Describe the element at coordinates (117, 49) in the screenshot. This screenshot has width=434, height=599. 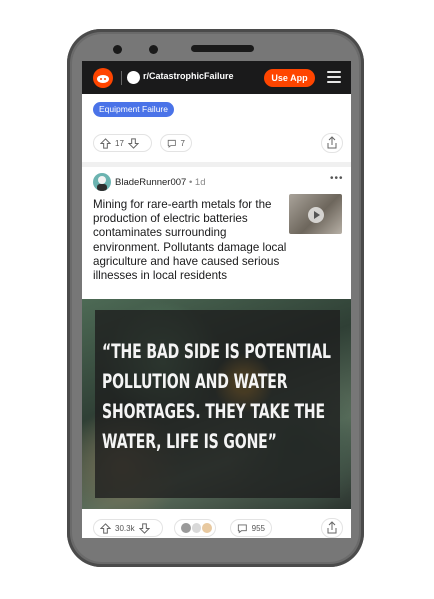
I see `front-camera` at that location.